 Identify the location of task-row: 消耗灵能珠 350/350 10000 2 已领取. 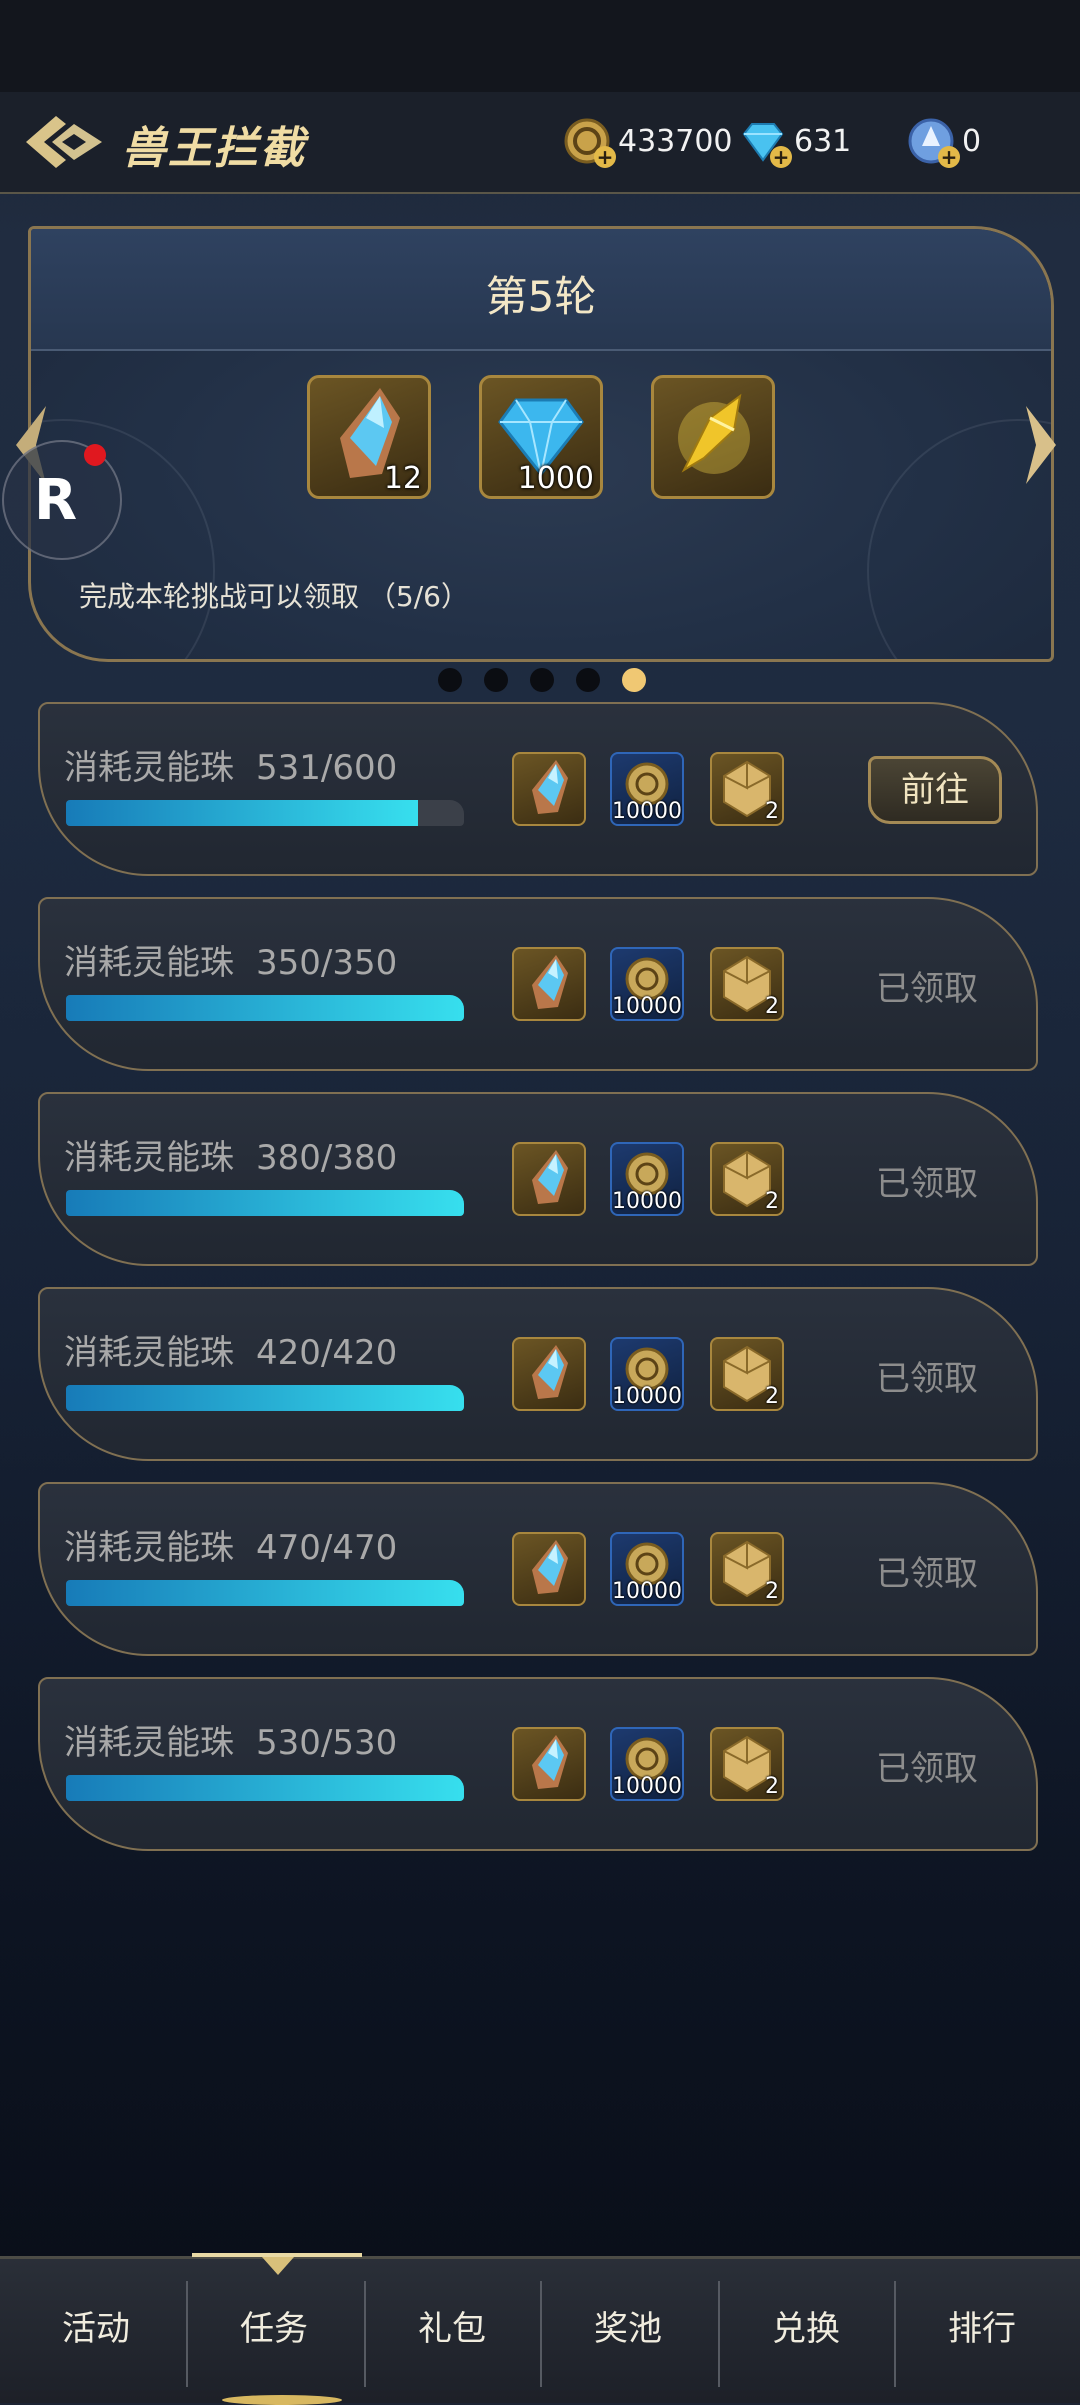
(538, 984).